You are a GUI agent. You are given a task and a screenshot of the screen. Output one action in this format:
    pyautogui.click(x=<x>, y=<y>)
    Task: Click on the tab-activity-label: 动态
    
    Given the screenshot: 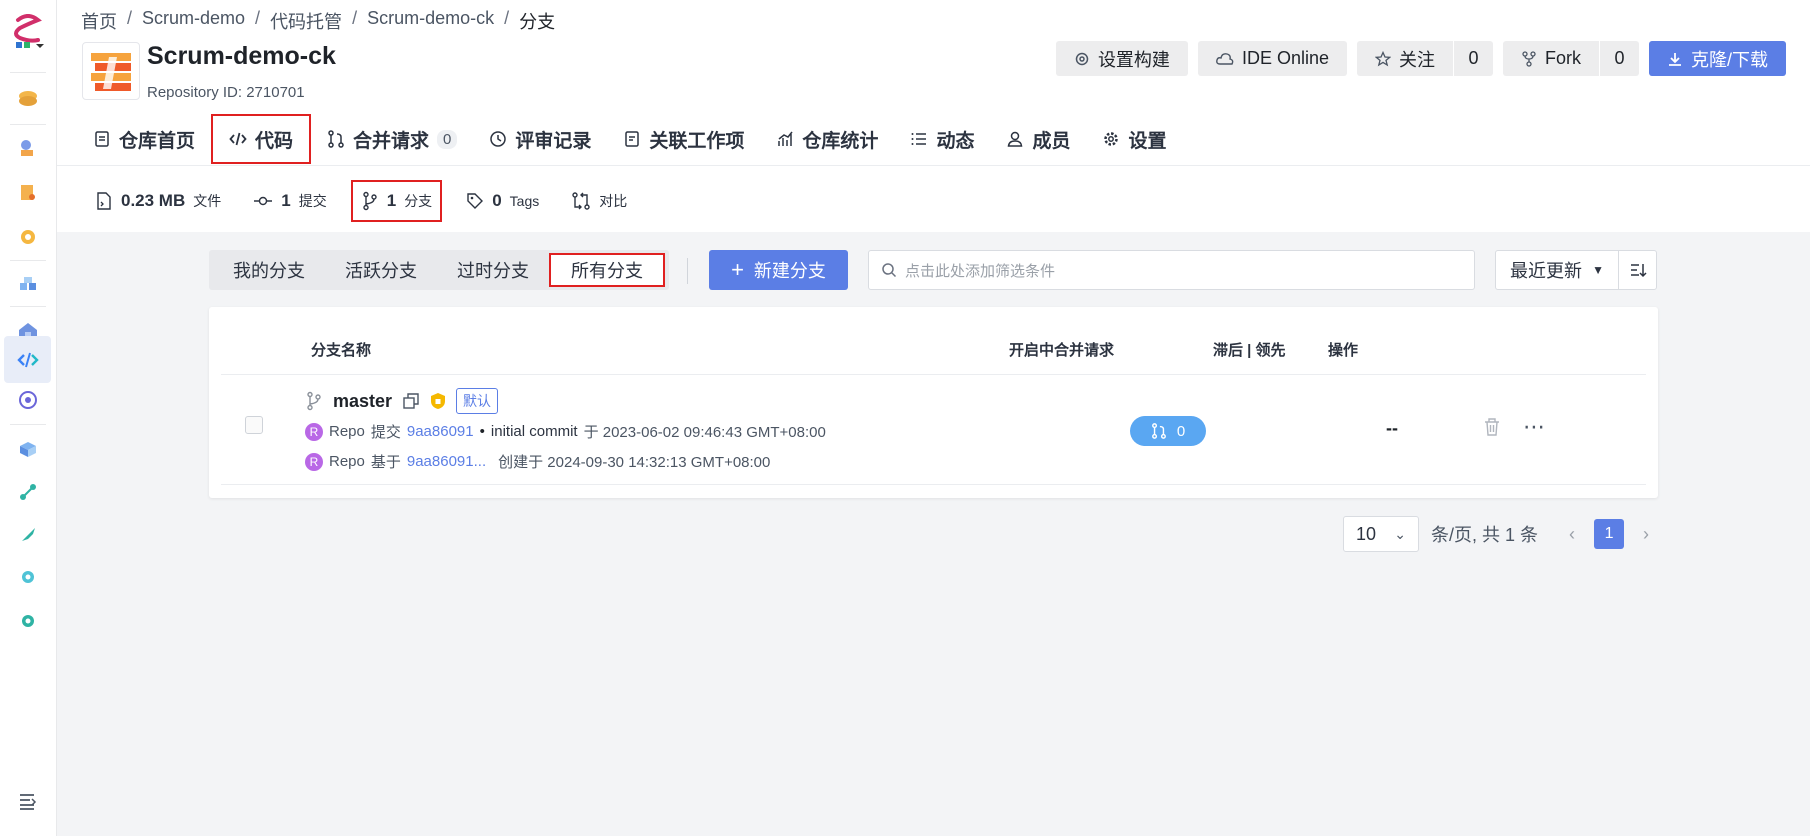 What is the action you would take?
    pyautogui.click(x=955, y=141)
    